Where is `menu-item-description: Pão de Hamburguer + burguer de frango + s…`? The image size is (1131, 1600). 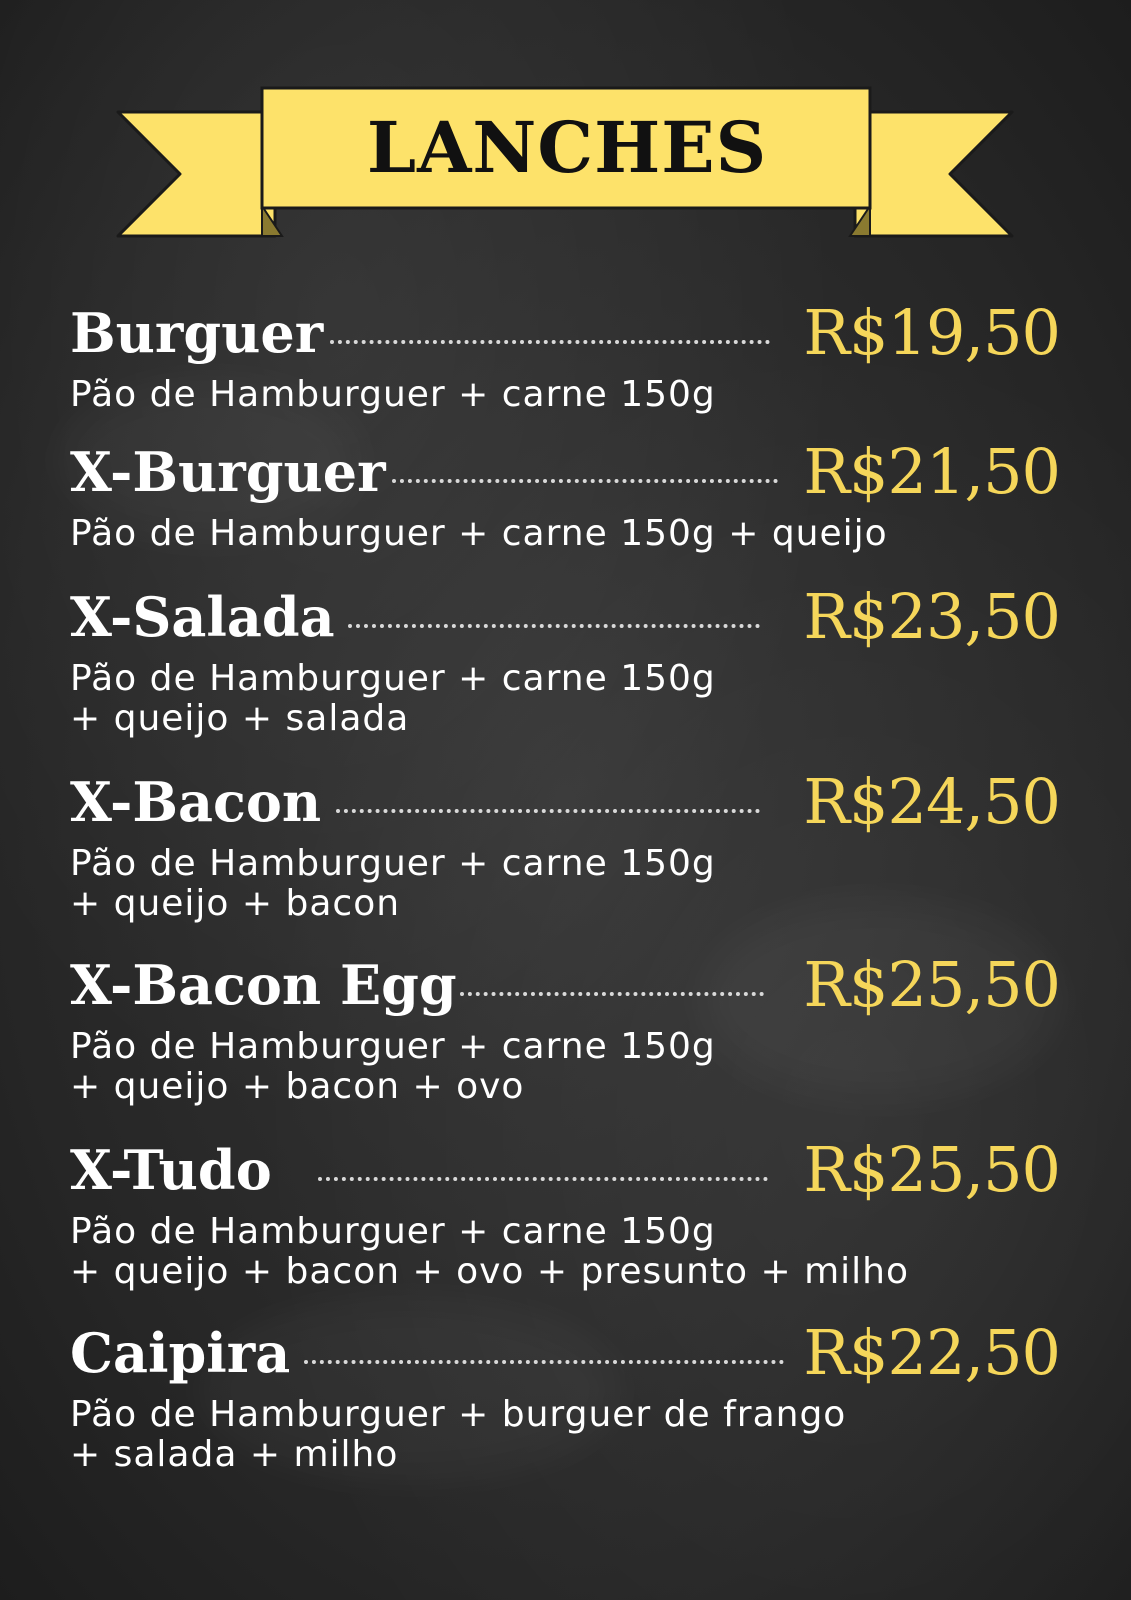 menu-item-description: Pão de Hamburguer + burguer de frango + s… is located at coordinates (565, 1435).